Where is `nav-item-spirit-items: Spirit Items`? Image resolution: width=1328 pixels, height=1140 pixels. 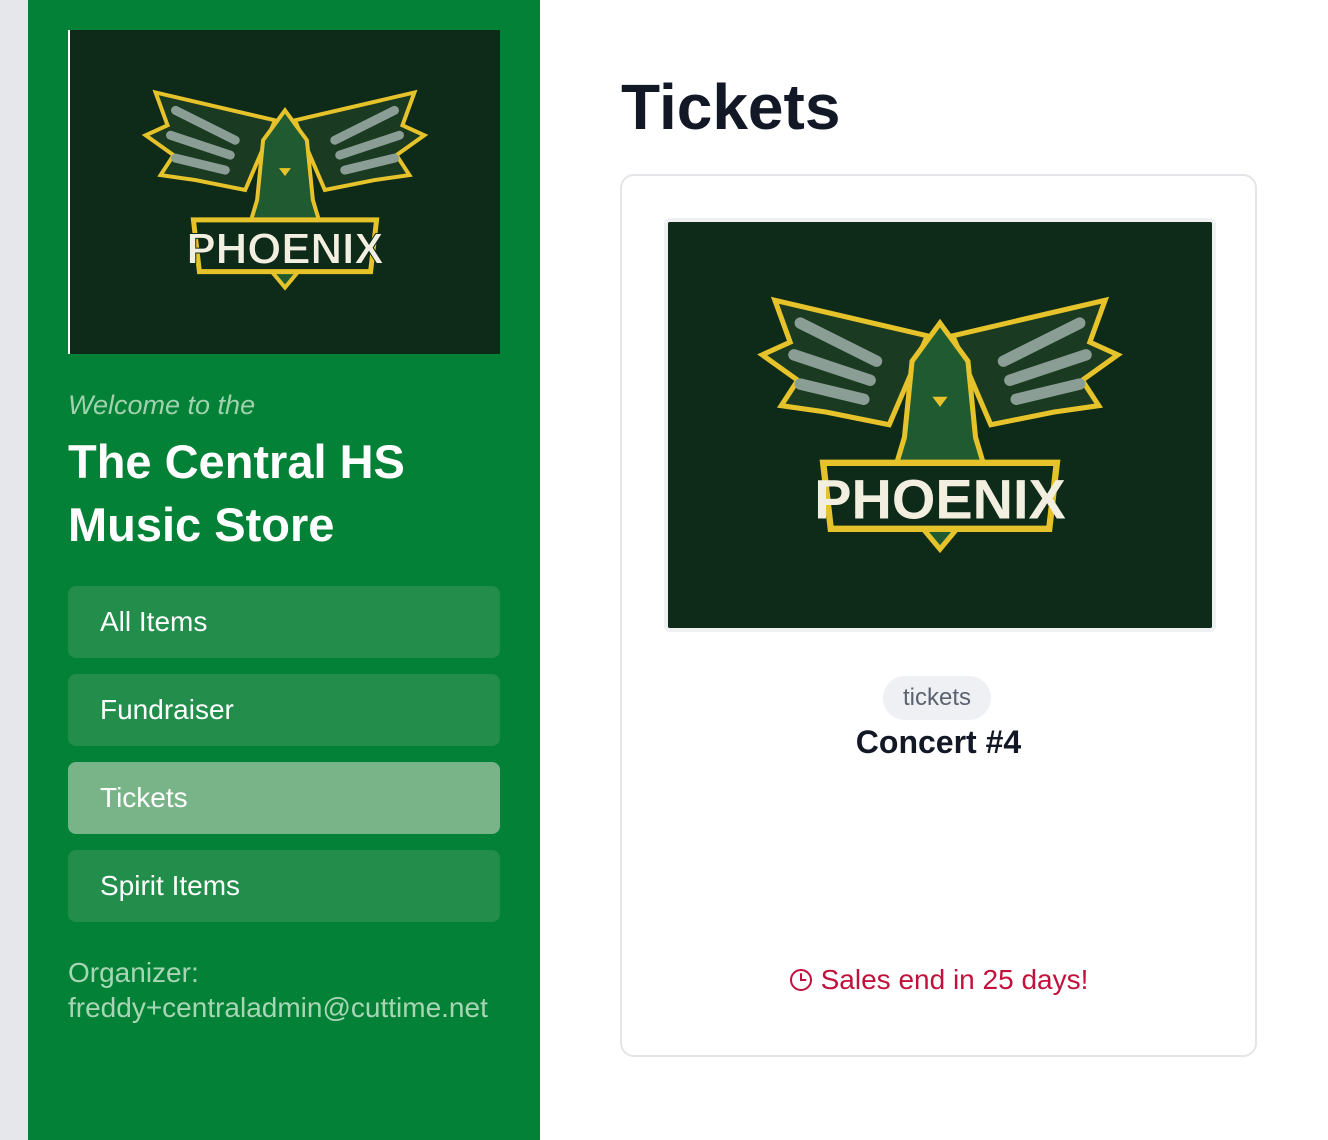 nav-item-spirit-items: Spirit Items is located at coordinates (284, 886).